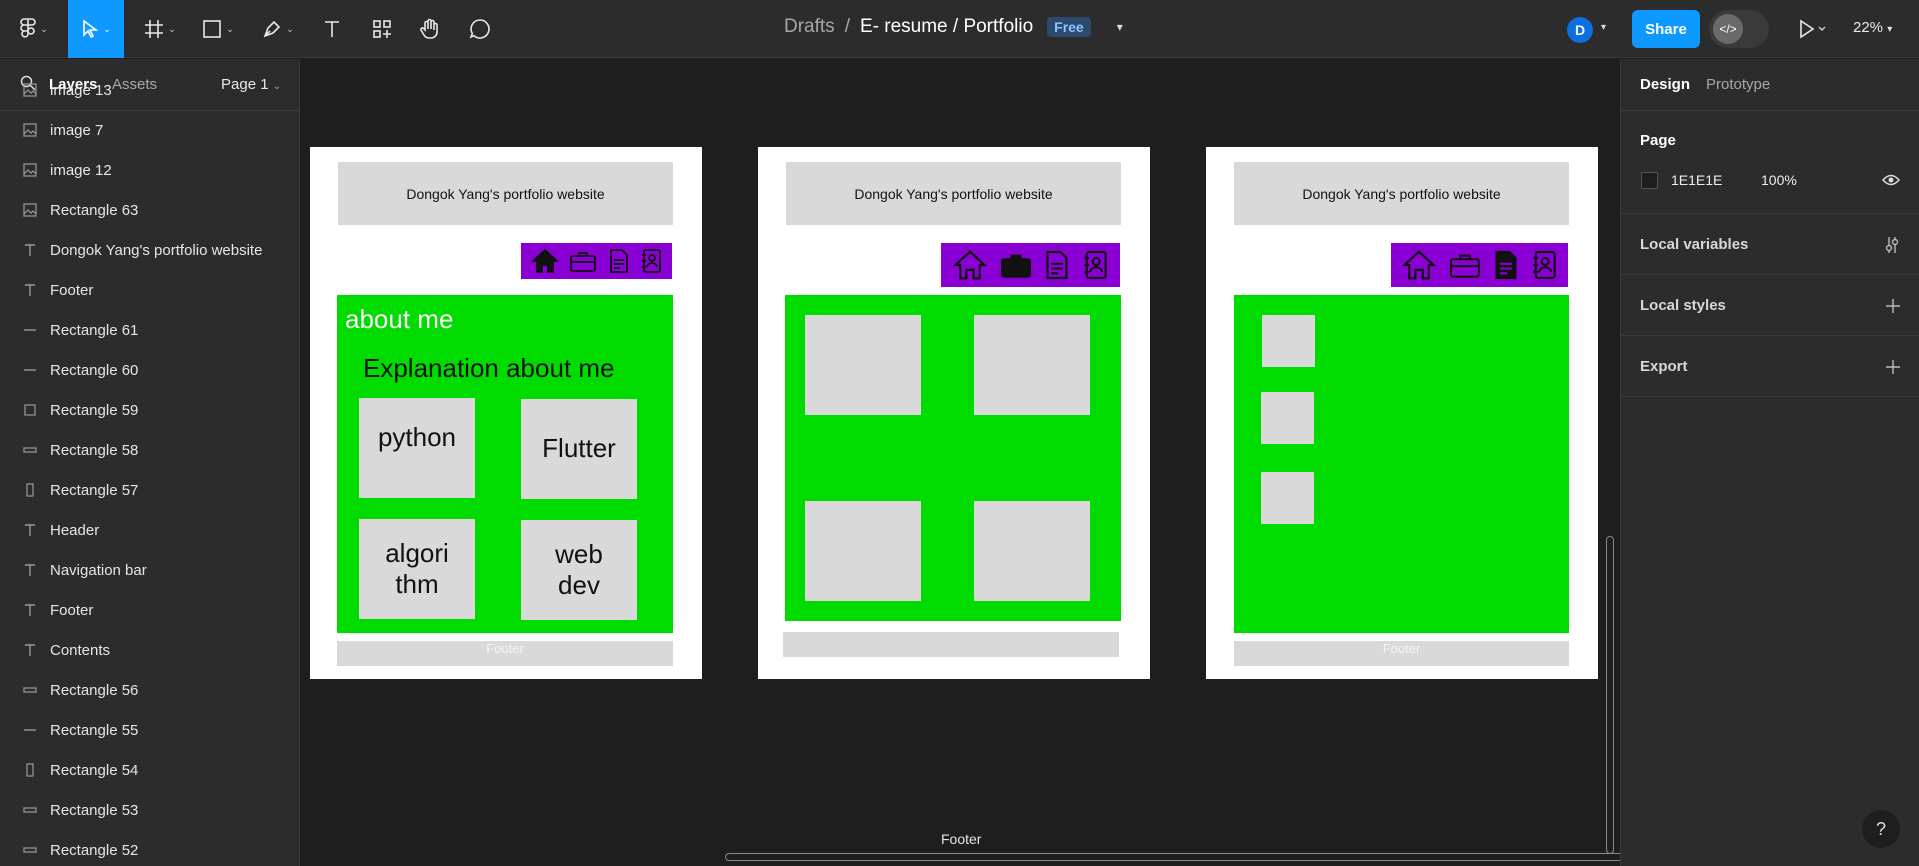  I want to click on local-variables-section: Local variables, so click(1770, 244).